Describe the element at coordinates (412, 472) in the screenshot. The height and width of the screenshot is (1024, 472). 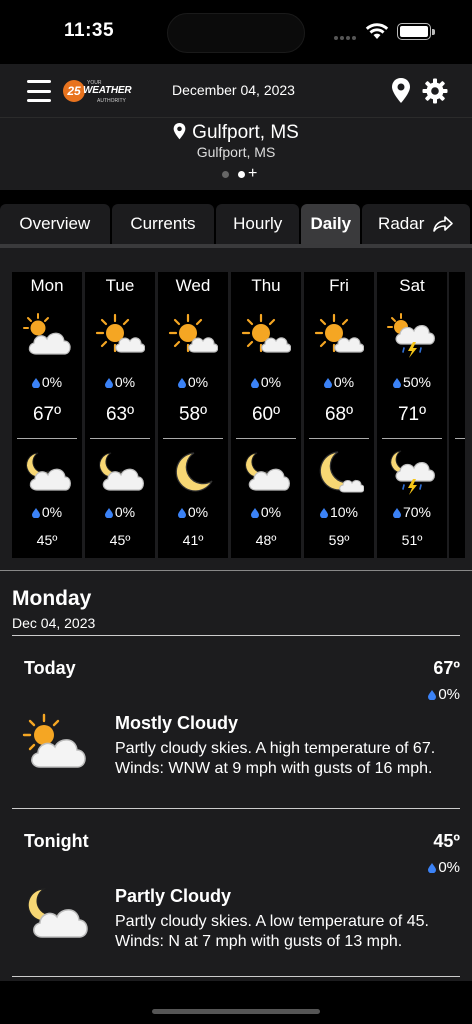
I see `thunderstorm-night-icon` at that location.